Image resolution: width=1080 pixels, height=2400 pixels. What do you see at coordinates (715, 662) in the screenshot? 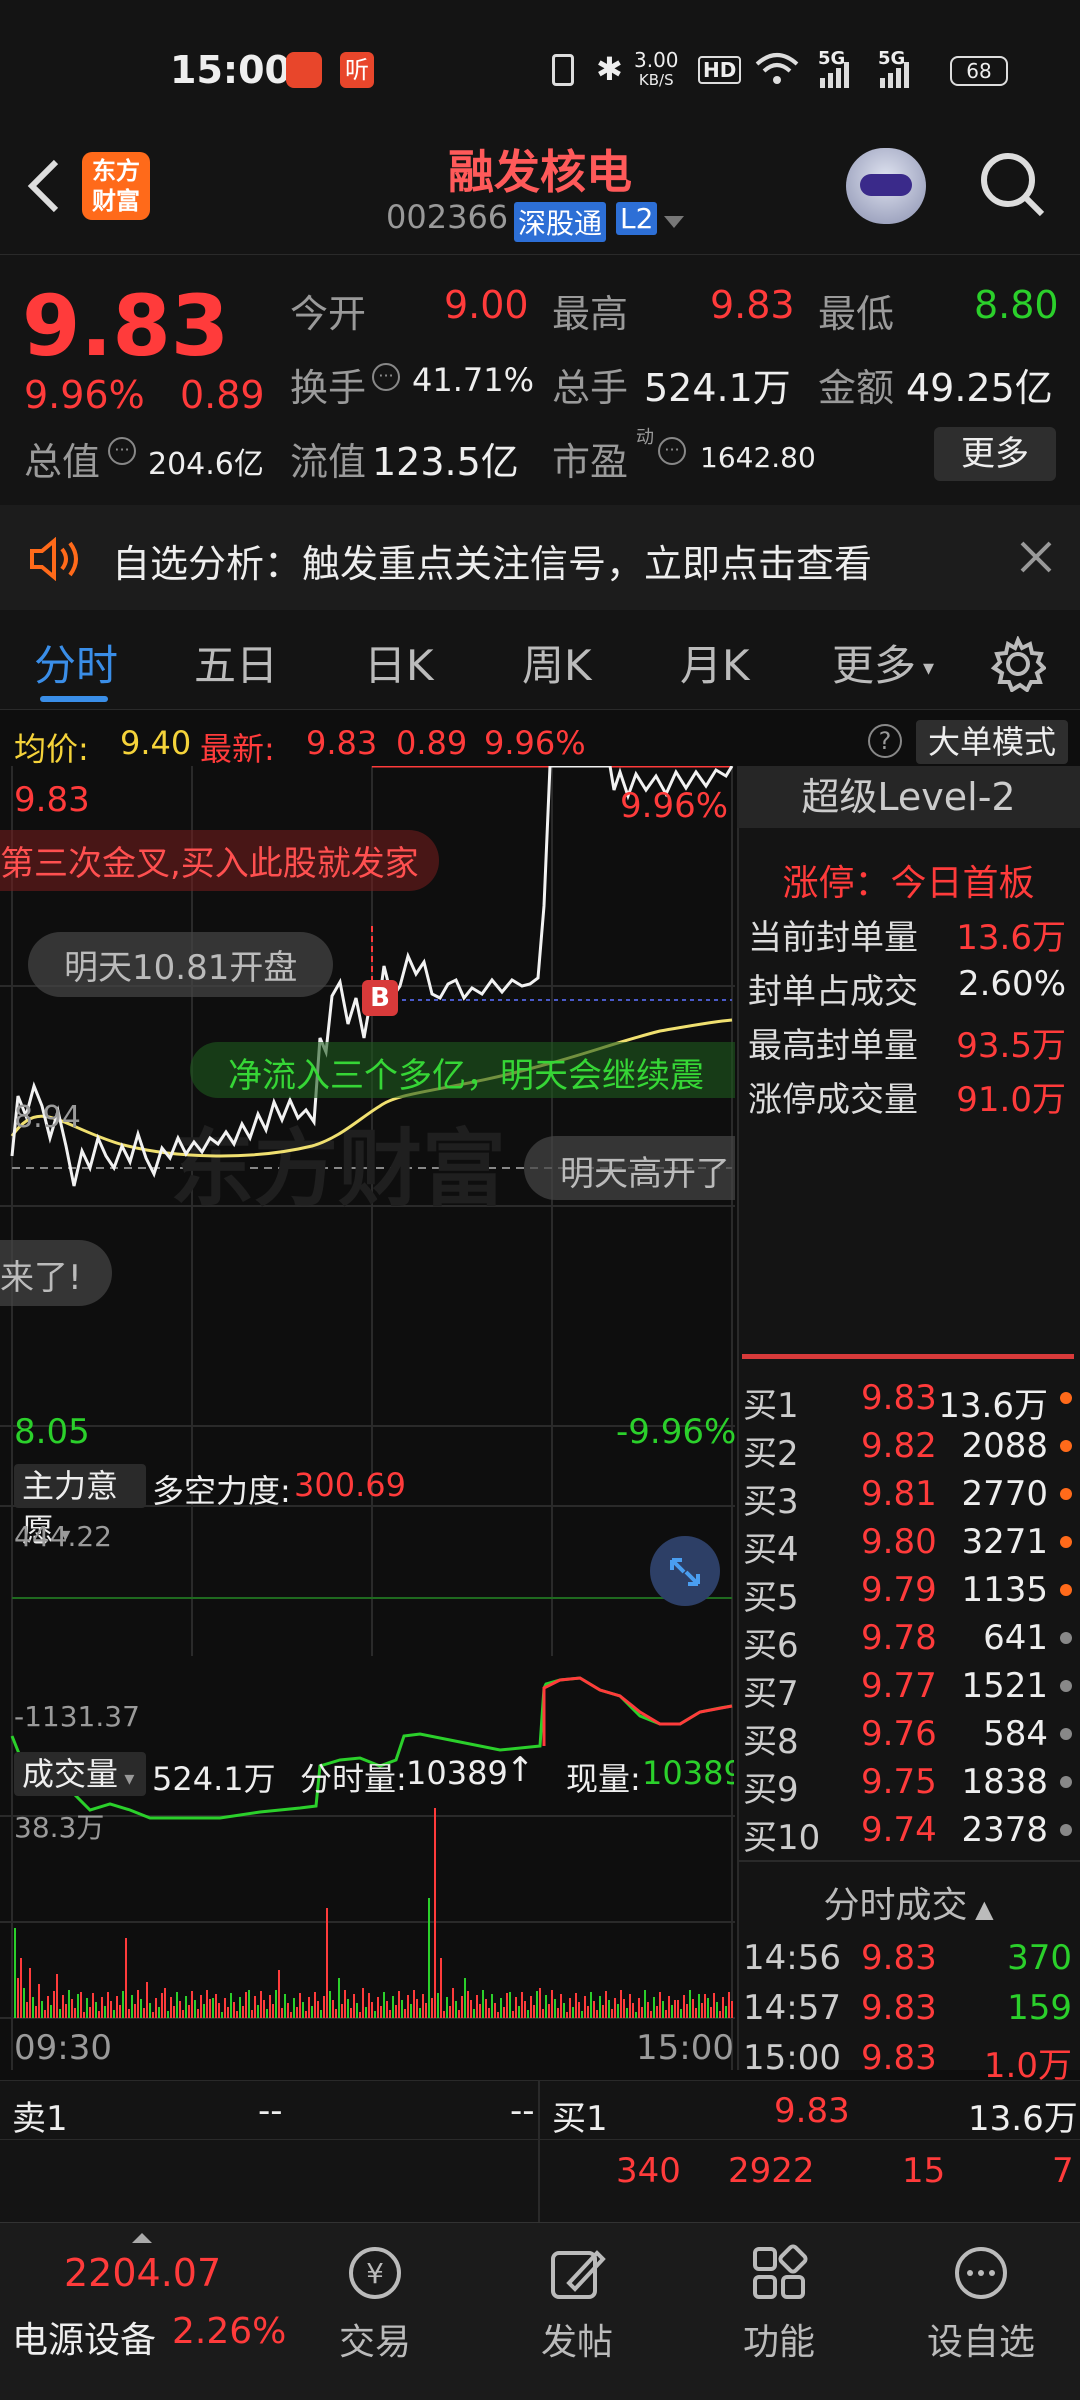
I see `tab-monthly-k: 月K` at bounding box center [715, 662].